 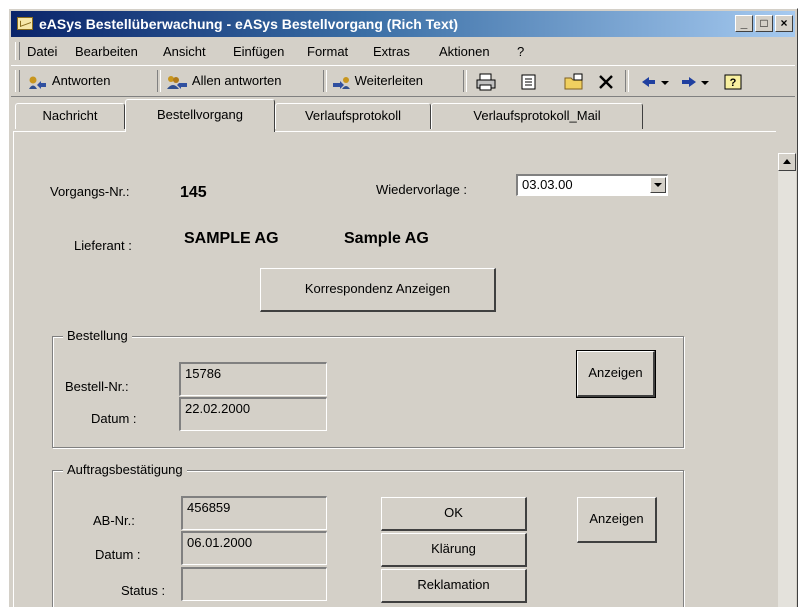 I want to click on forward-button: Weiterleiten, so click(x=377, y=81).